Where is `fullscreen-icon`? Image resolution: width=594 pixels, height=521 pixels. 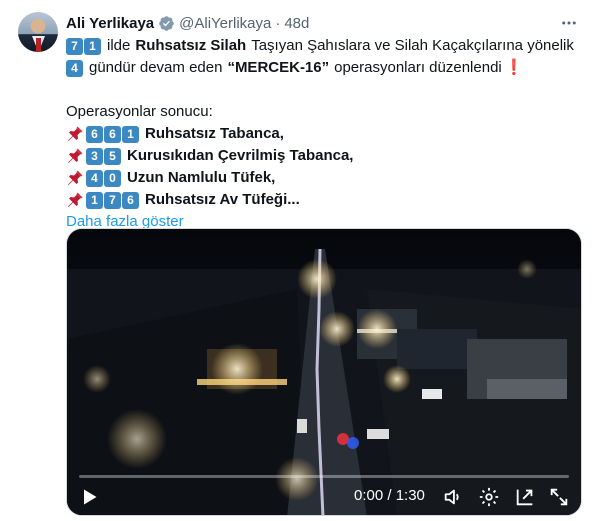
fullscreen-icon is located at coordinates (559, 497).